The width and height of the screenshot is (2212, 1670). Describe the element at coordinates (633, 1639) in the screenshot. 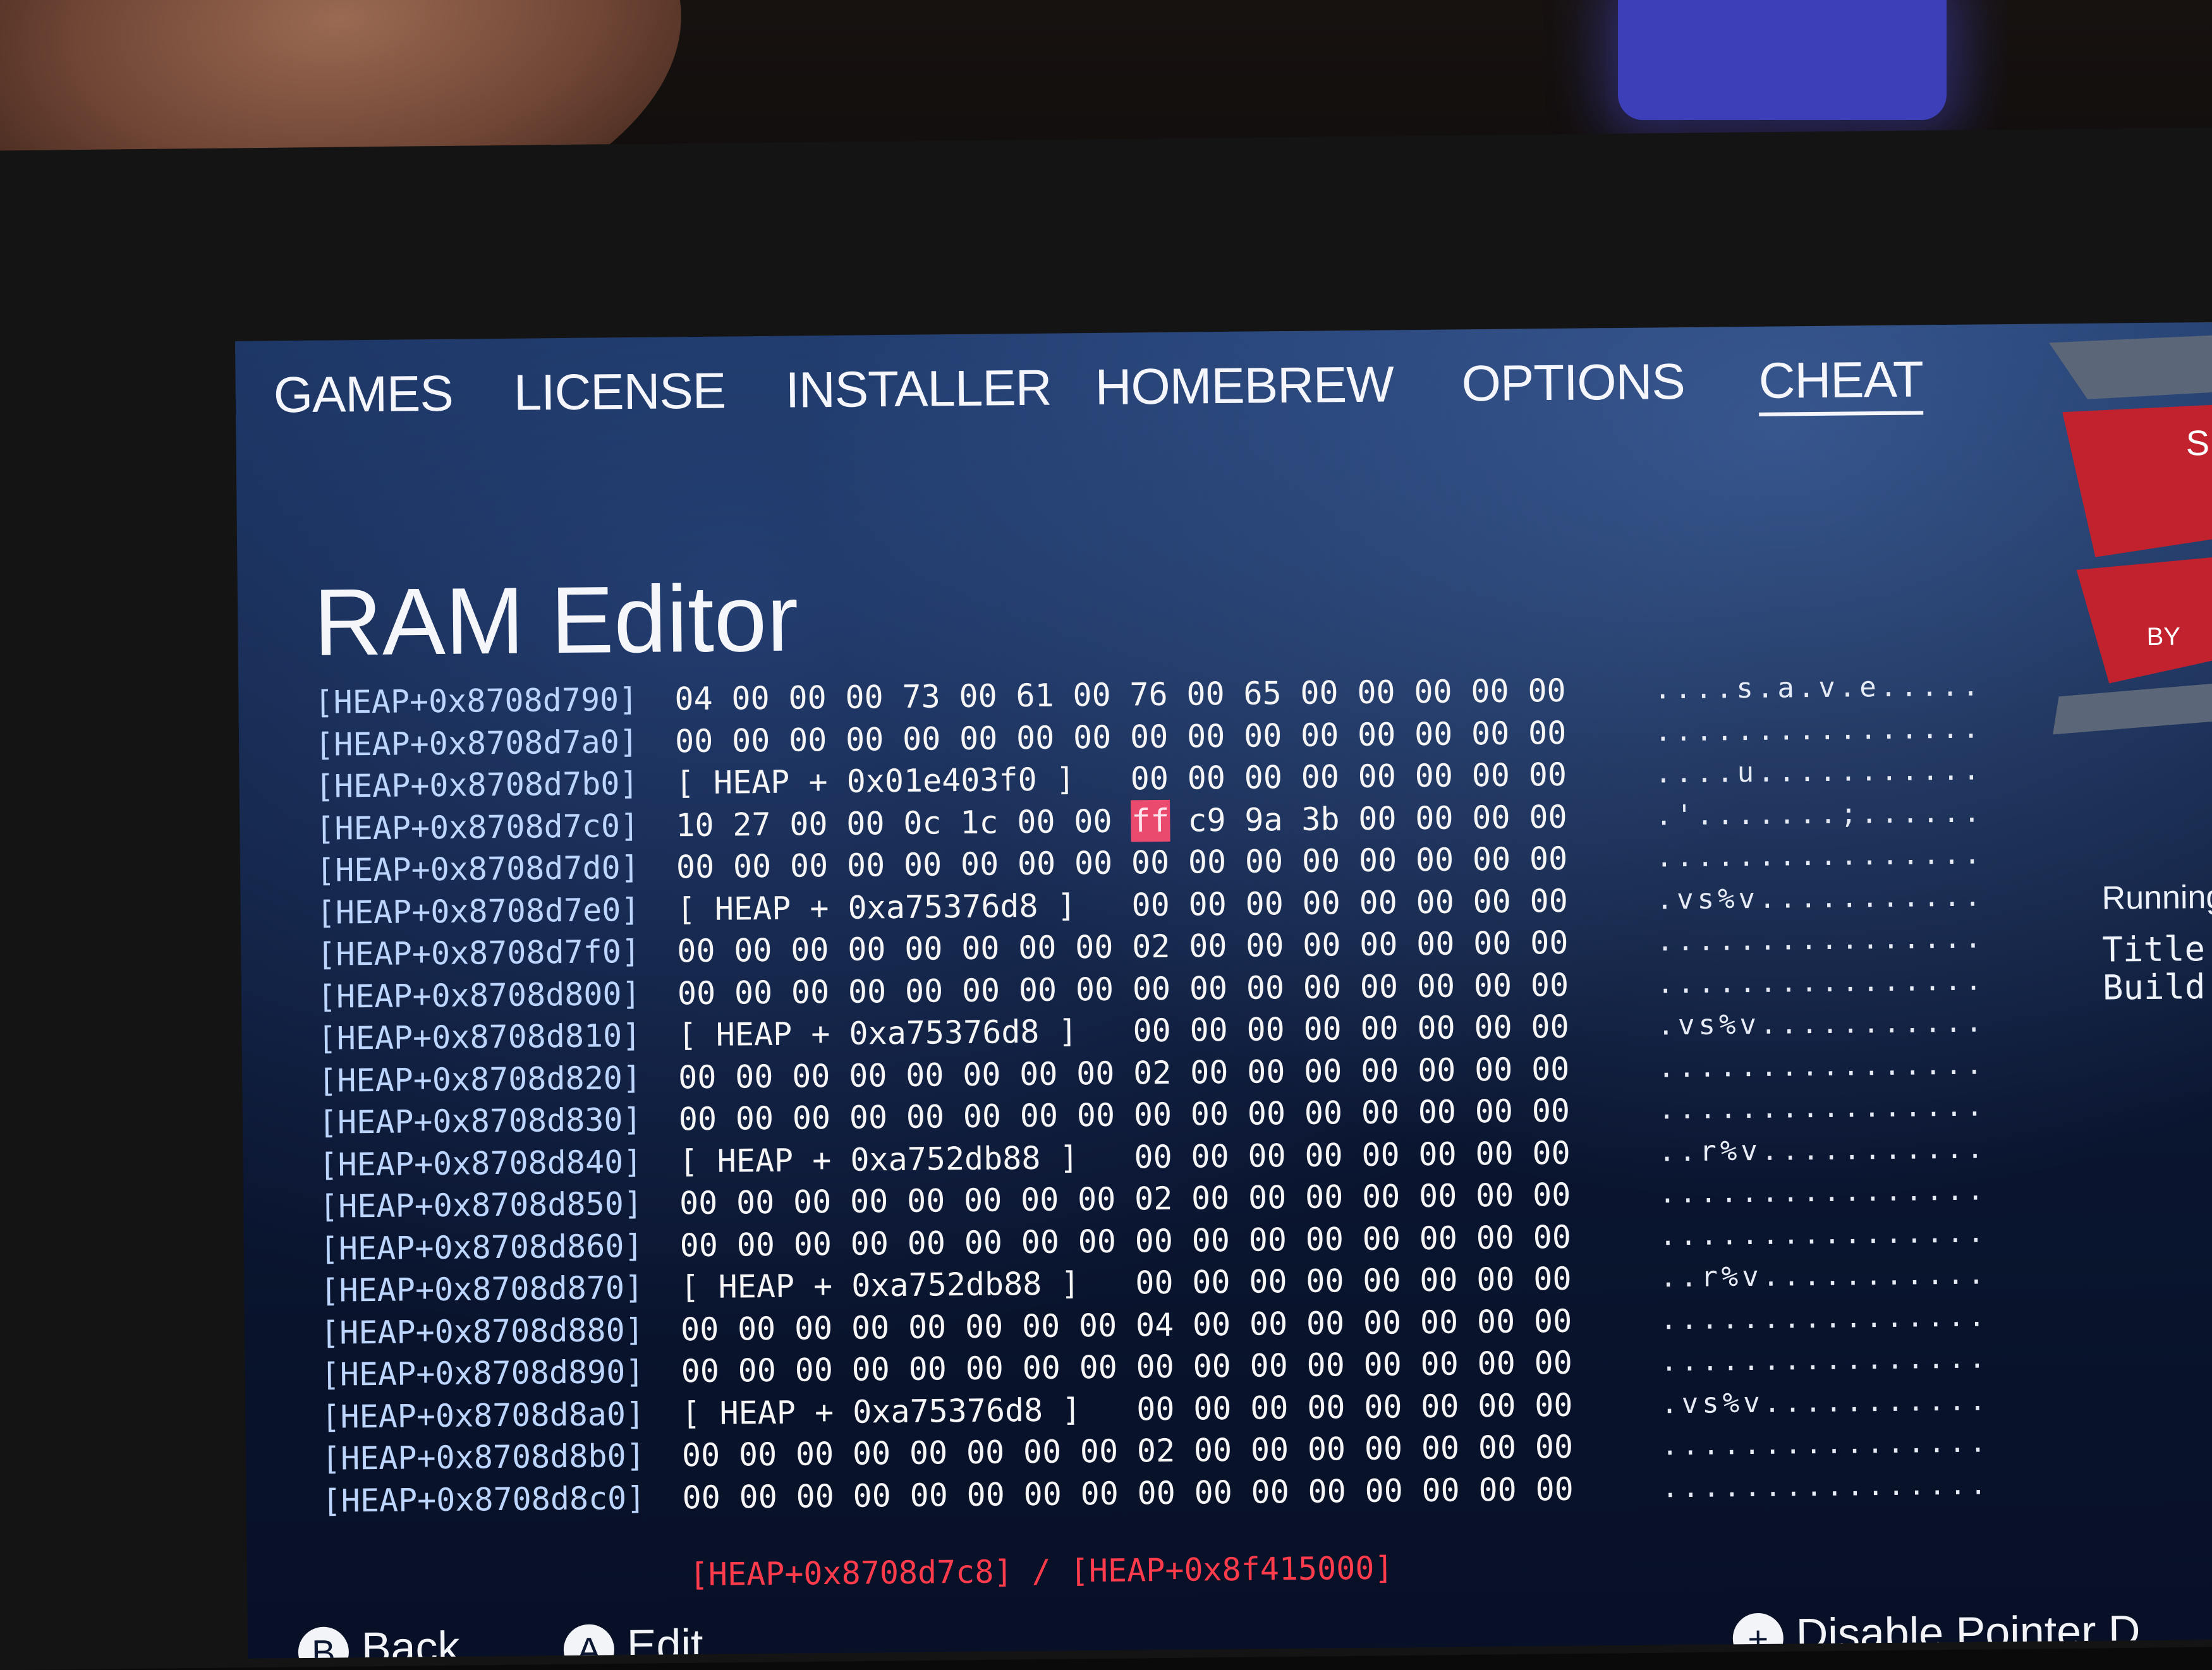

I see `edit-button: A Edit` at that location.